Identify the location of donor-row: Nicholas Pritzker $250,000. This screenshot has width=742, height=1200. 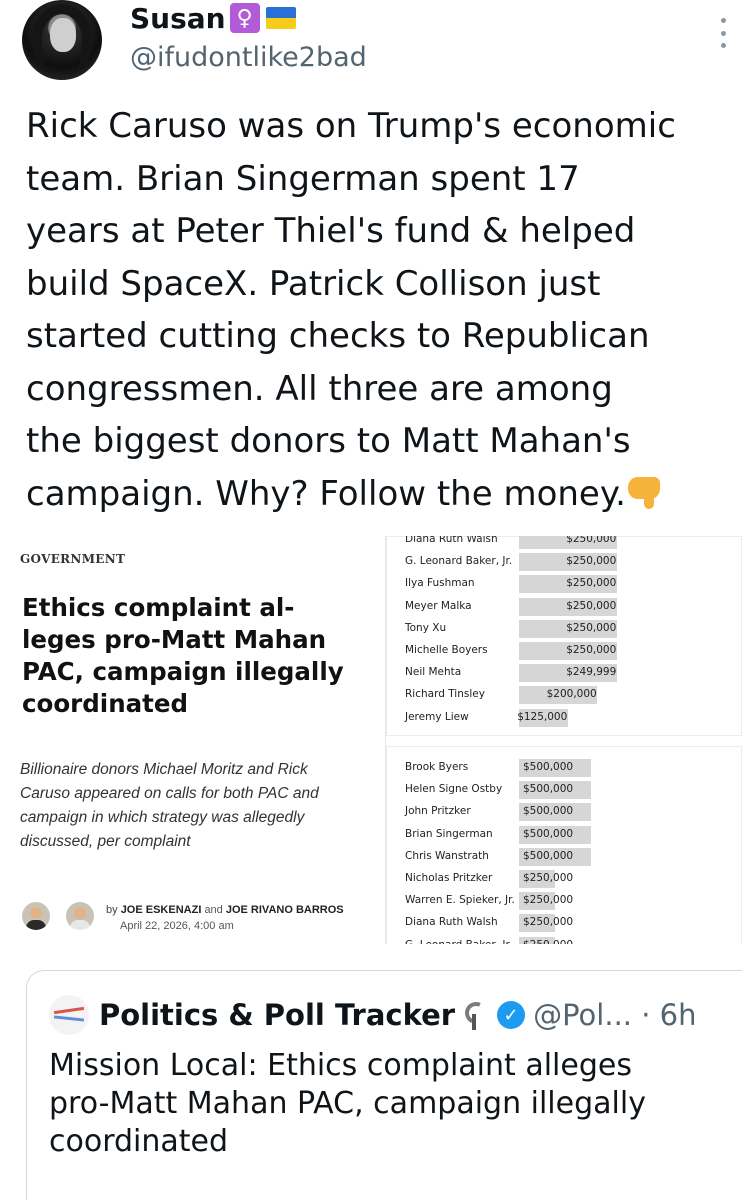
(565, 879).